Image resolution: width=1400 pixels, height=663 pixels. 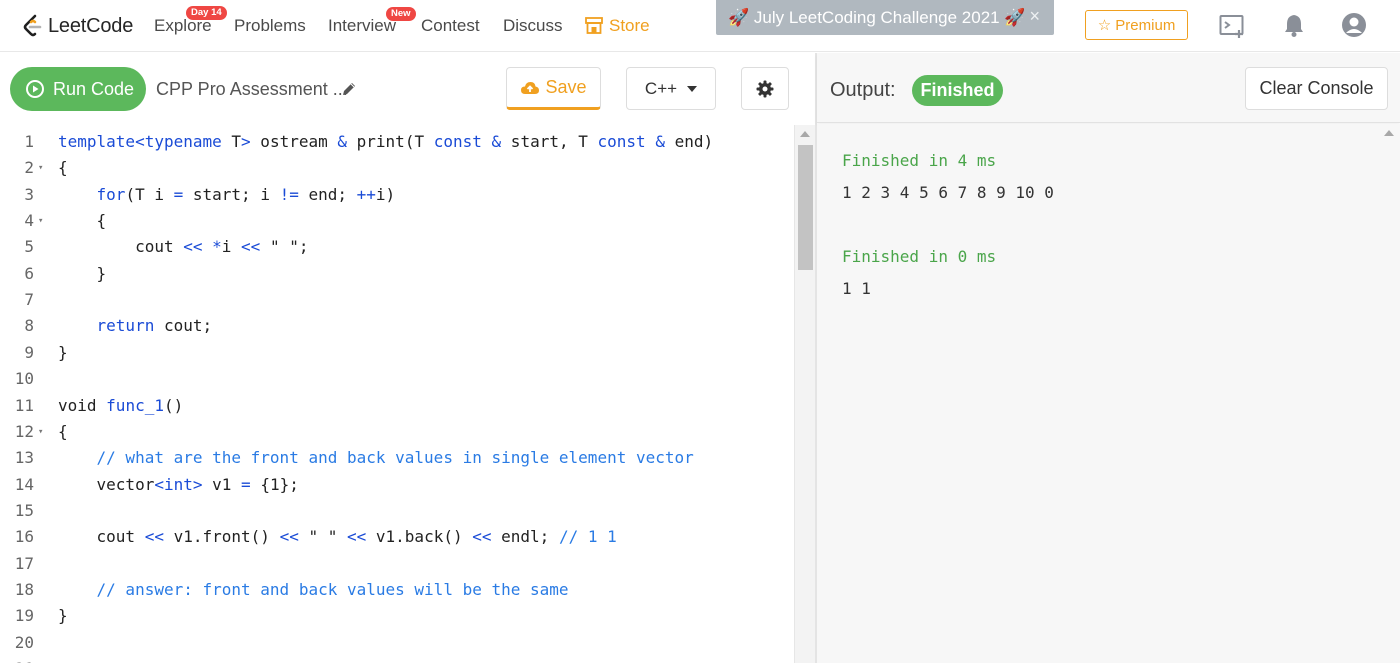 What do you see at coordinates (396, 643) in the screenshot?
I see `code-line: 20` at bounding box center [396, 643].